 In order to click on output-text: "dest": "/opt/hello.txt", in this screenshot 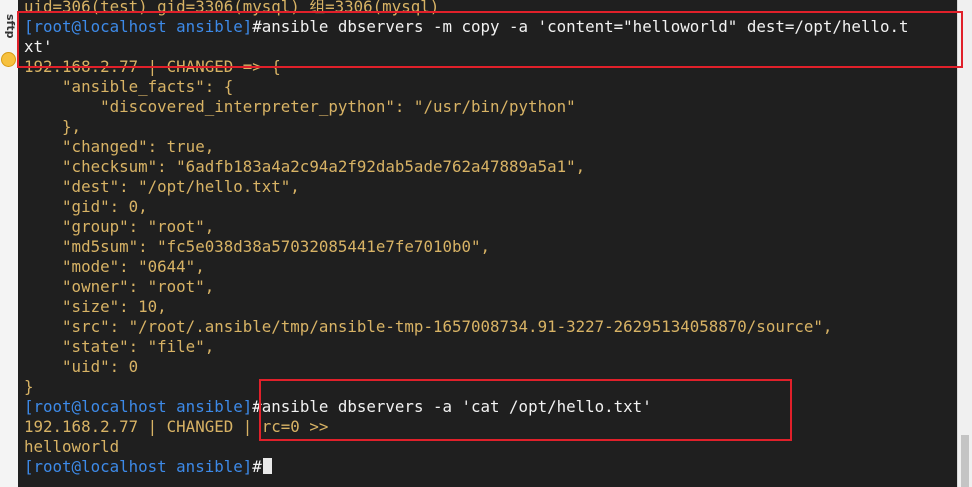, I will do `click(162, 186)`.